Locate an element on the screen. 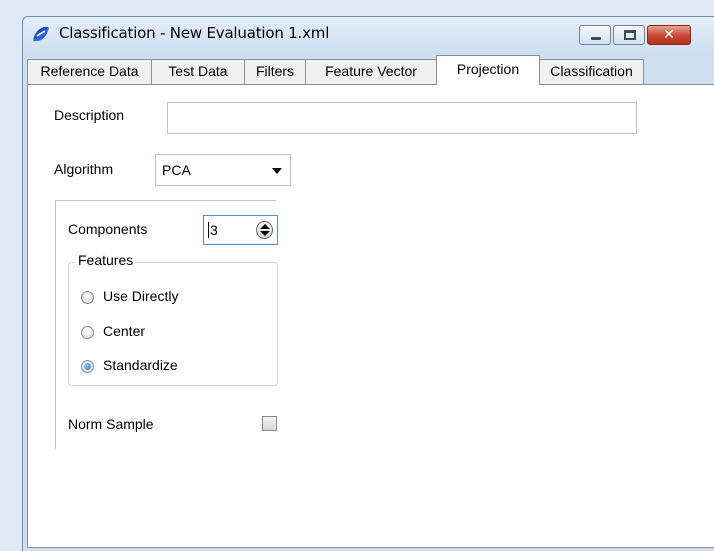 This screenshot has width=714, height=551. settings-group-border-left is located at coordinates (55, 324).